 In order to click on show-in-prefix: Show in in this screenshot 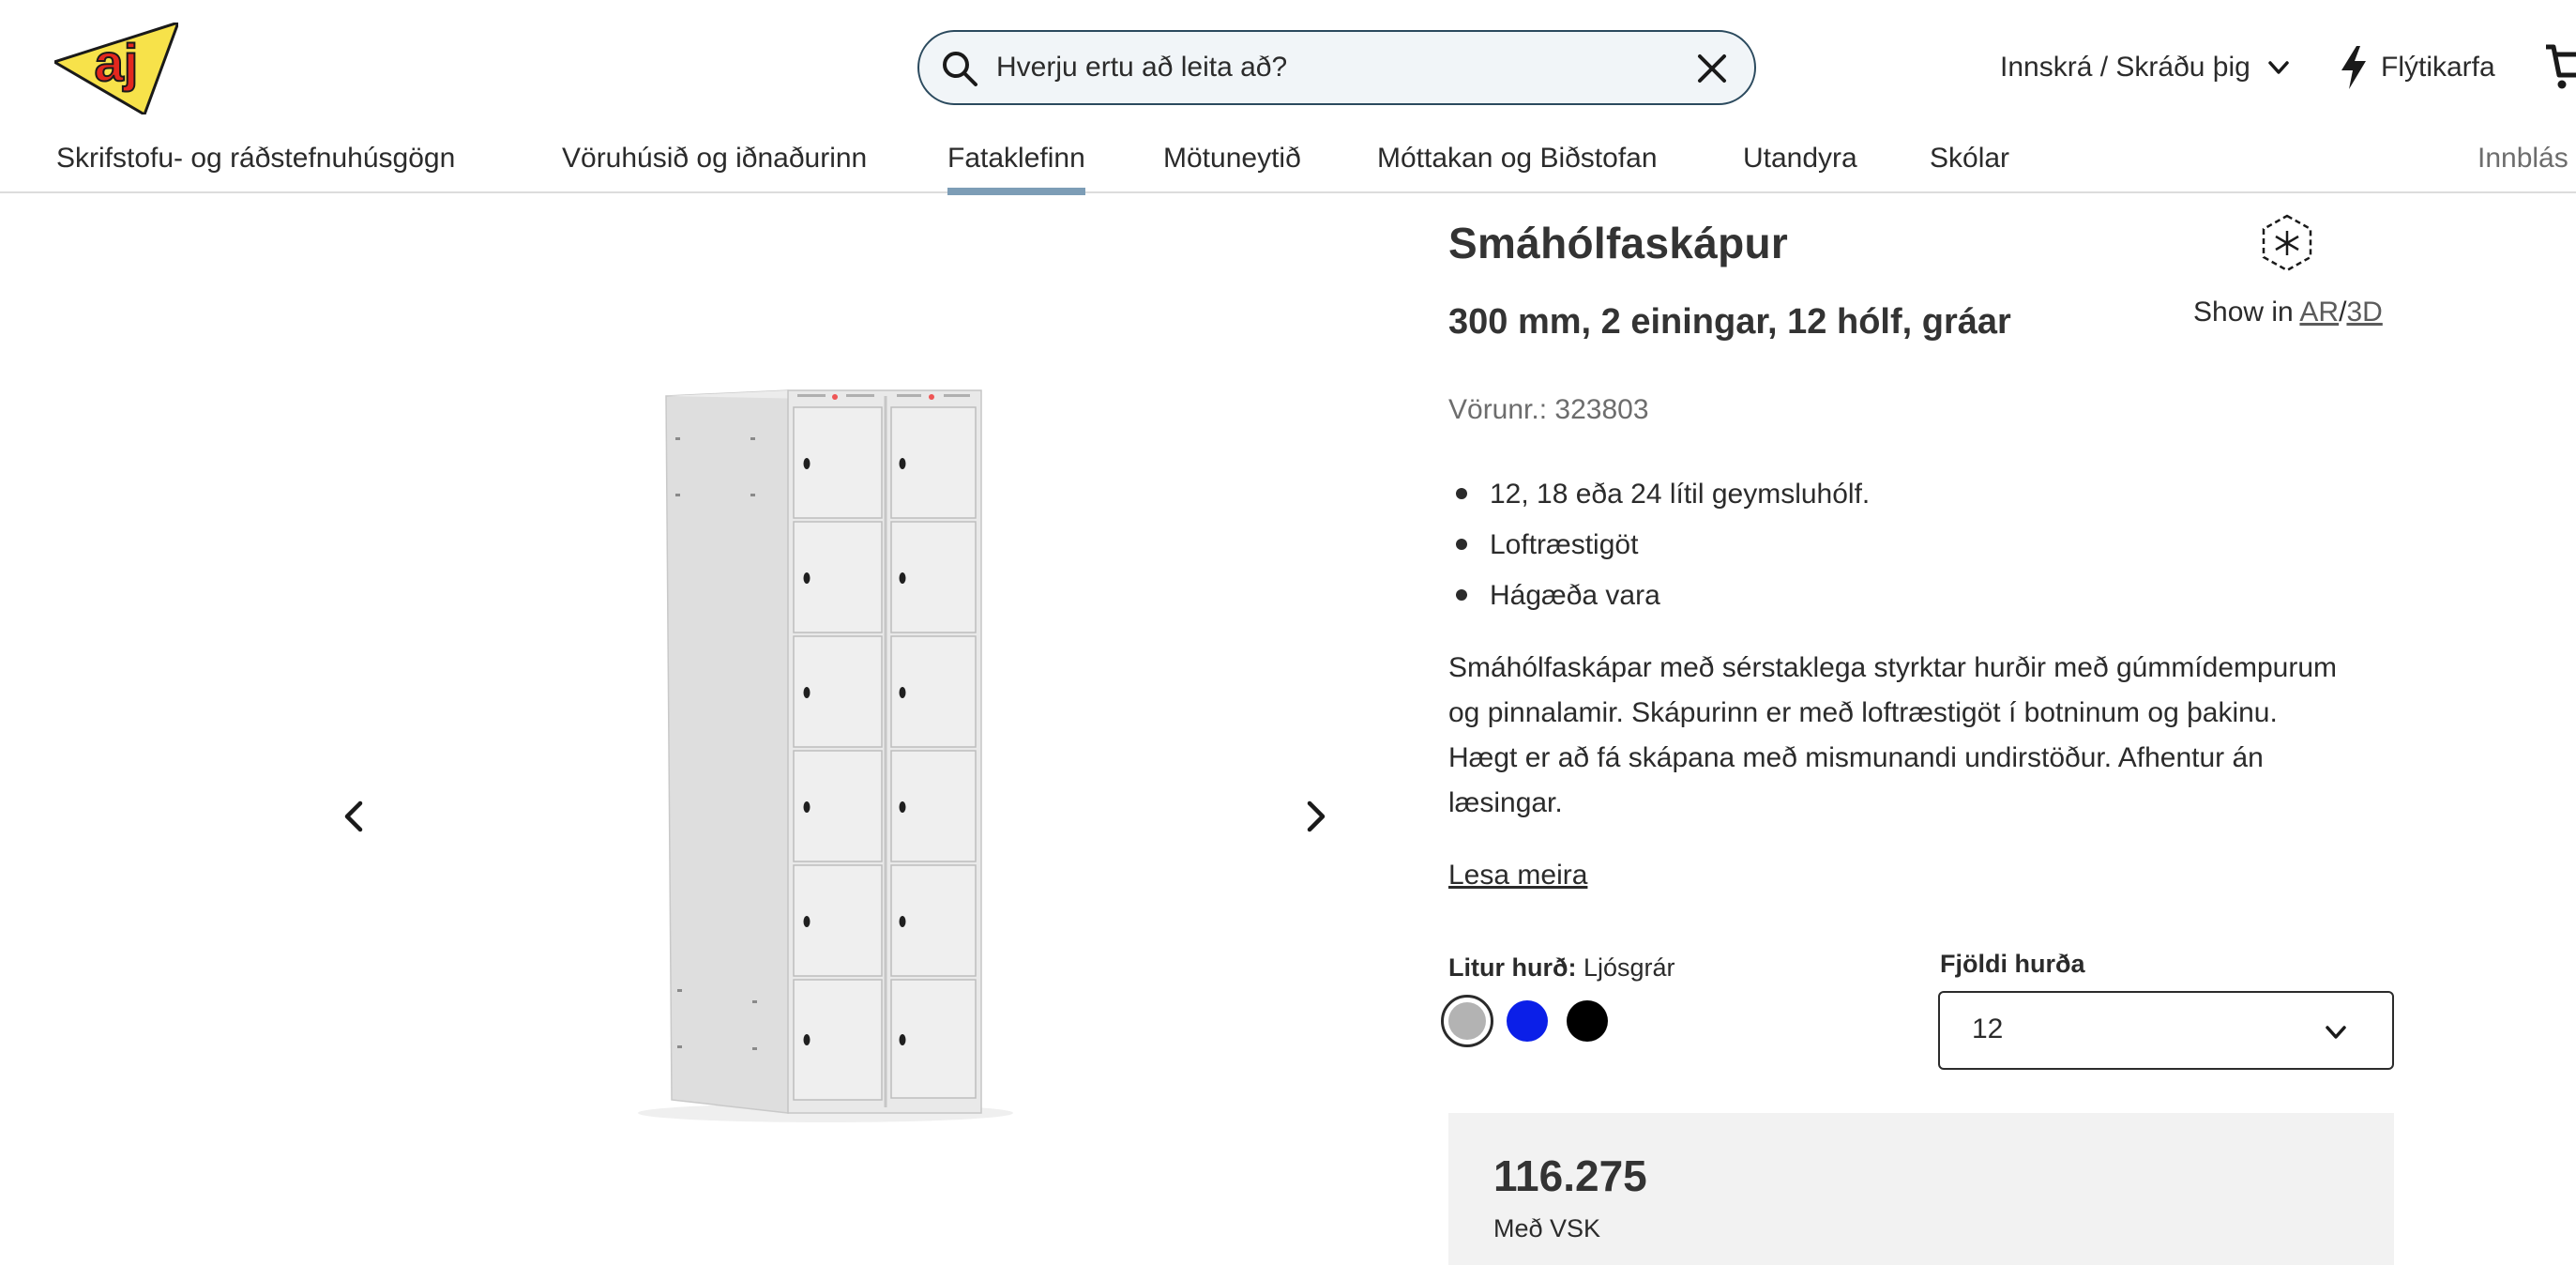, I will do `click(2243, 313)`.